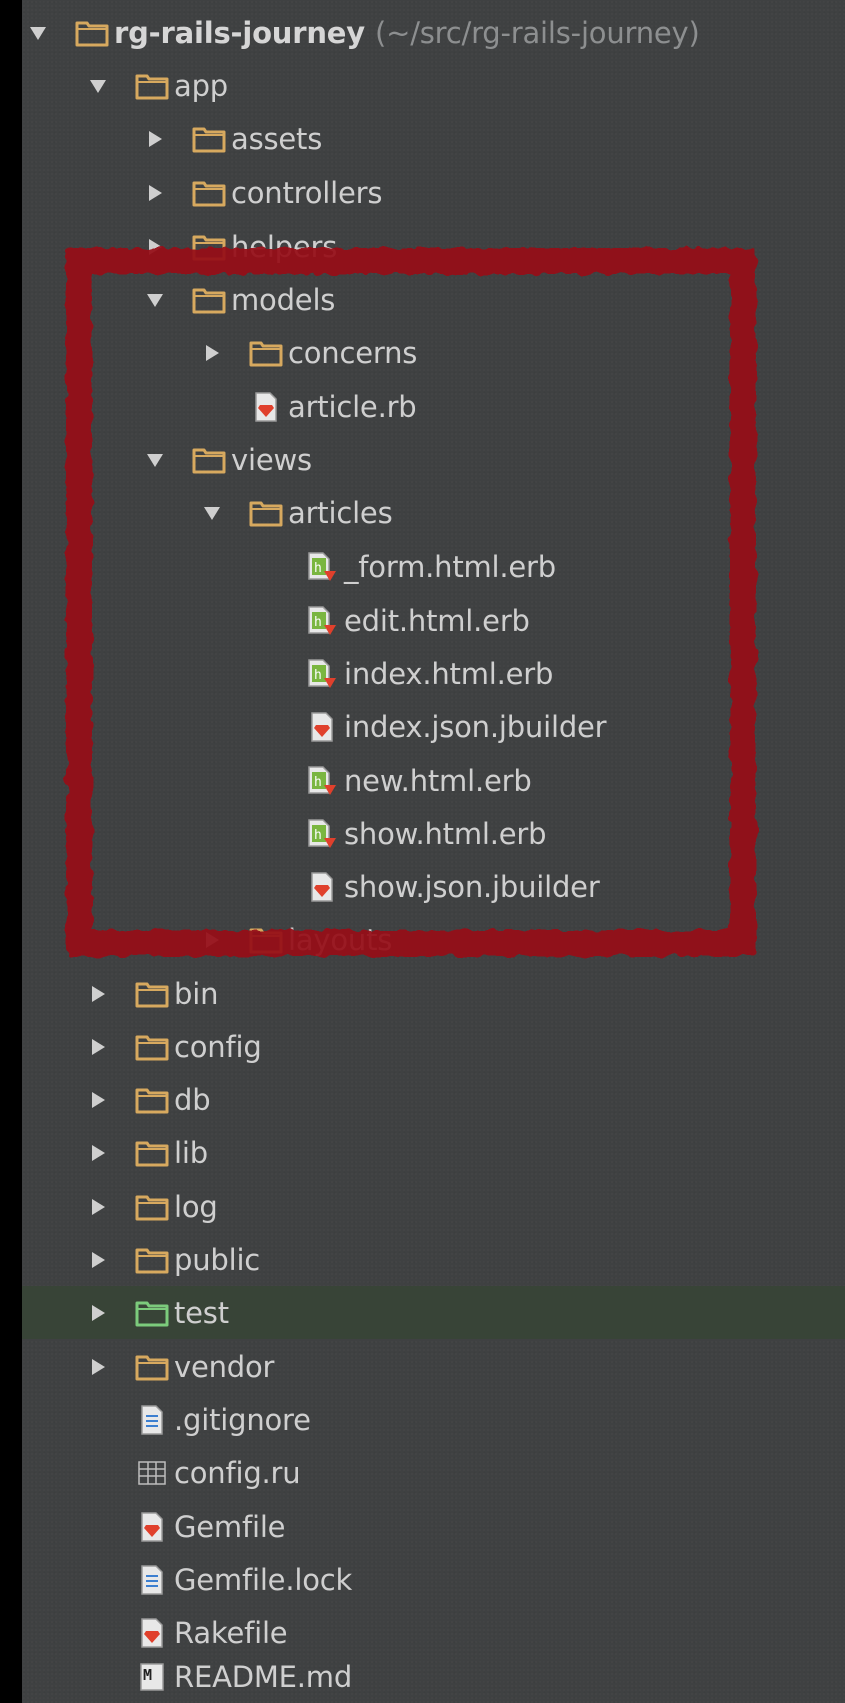 This screenshot has width=845, height=1703. Describe the element at coordinates (449, 673) in the screenshot. I see `tree-item-label: index.html.erb` at that location.